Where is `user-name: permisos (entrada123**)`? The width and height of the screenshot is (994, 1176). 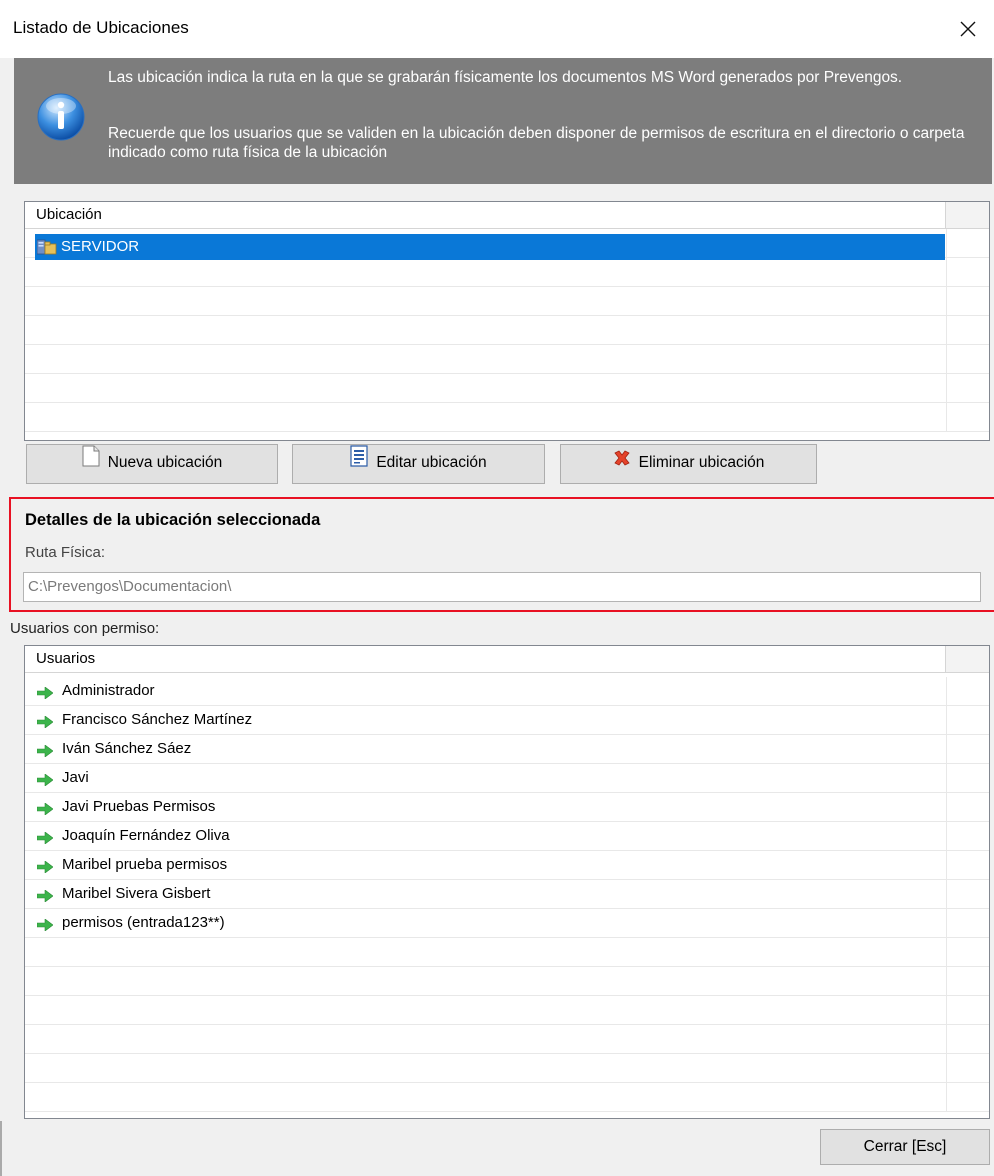
user-name: permisos (entrada123**) is located at coordinates (143, 922).